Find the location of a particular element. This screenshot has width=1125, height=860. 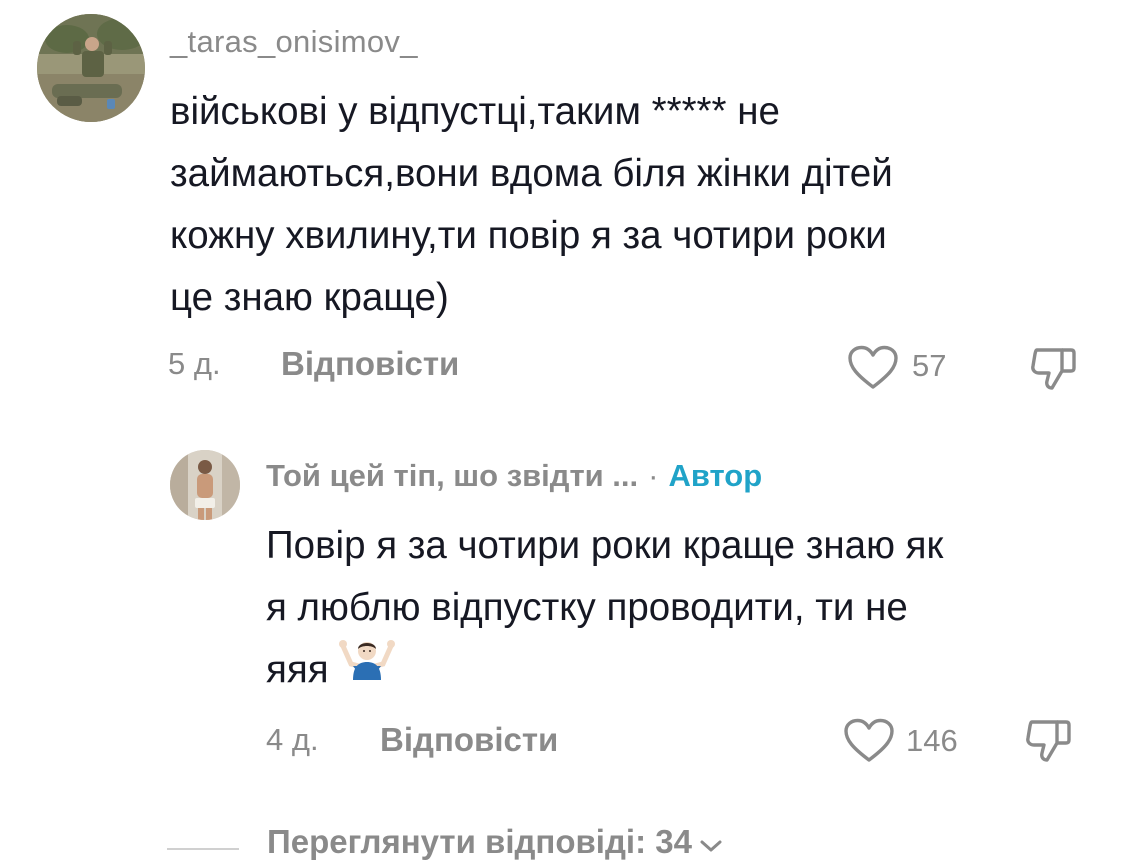

reply-author-avatar-image is located at coordinates (205, 485).